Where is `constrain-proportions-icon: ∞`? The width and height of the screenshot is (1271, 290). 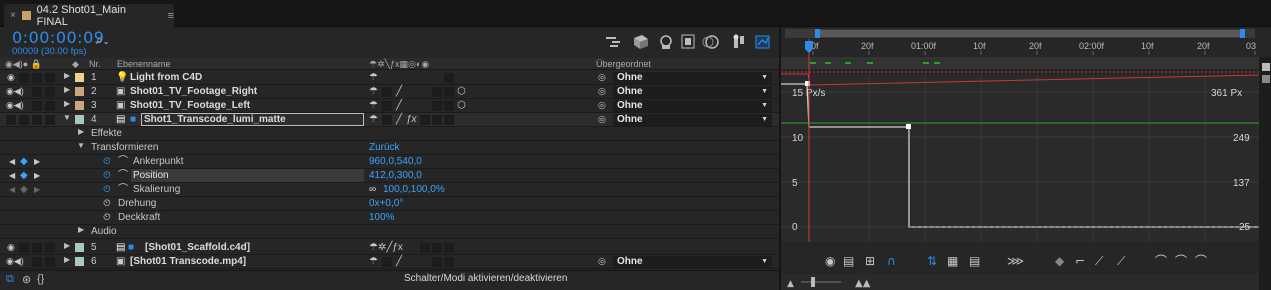 constrain-proportions-icon: ∞ is located at coordinates (372, 189).